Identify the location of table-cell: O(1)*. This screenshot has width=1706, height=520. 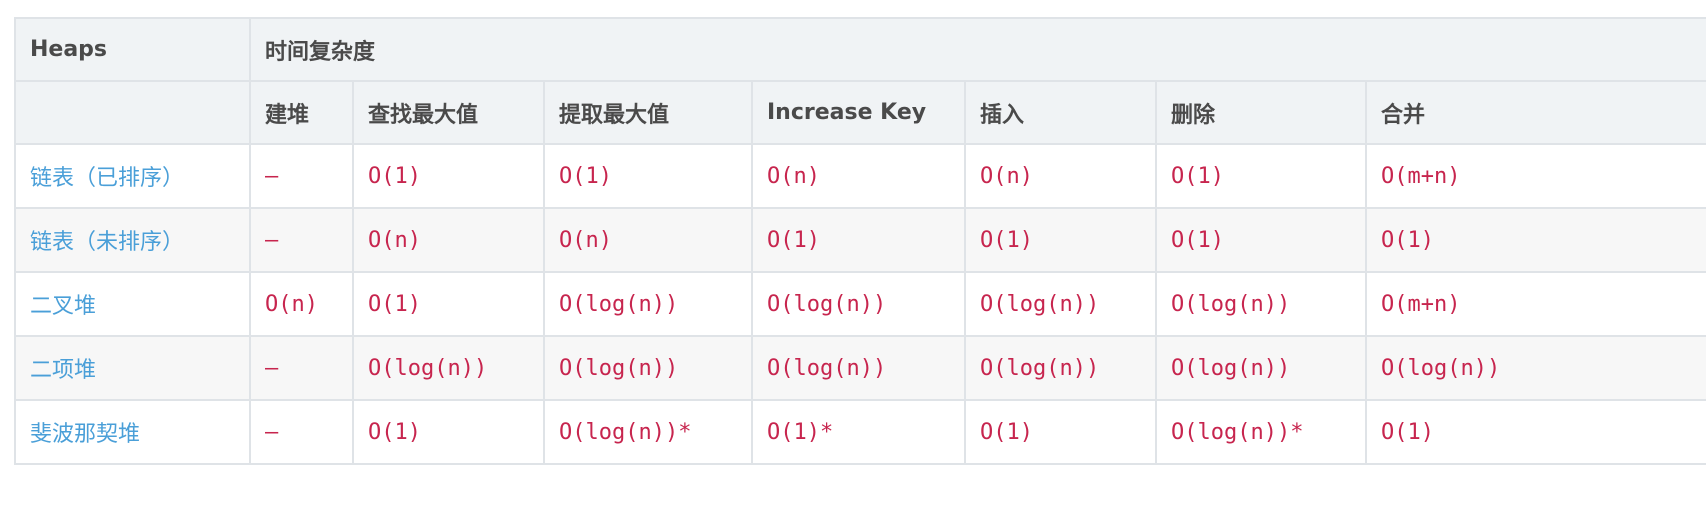
(858, 432).